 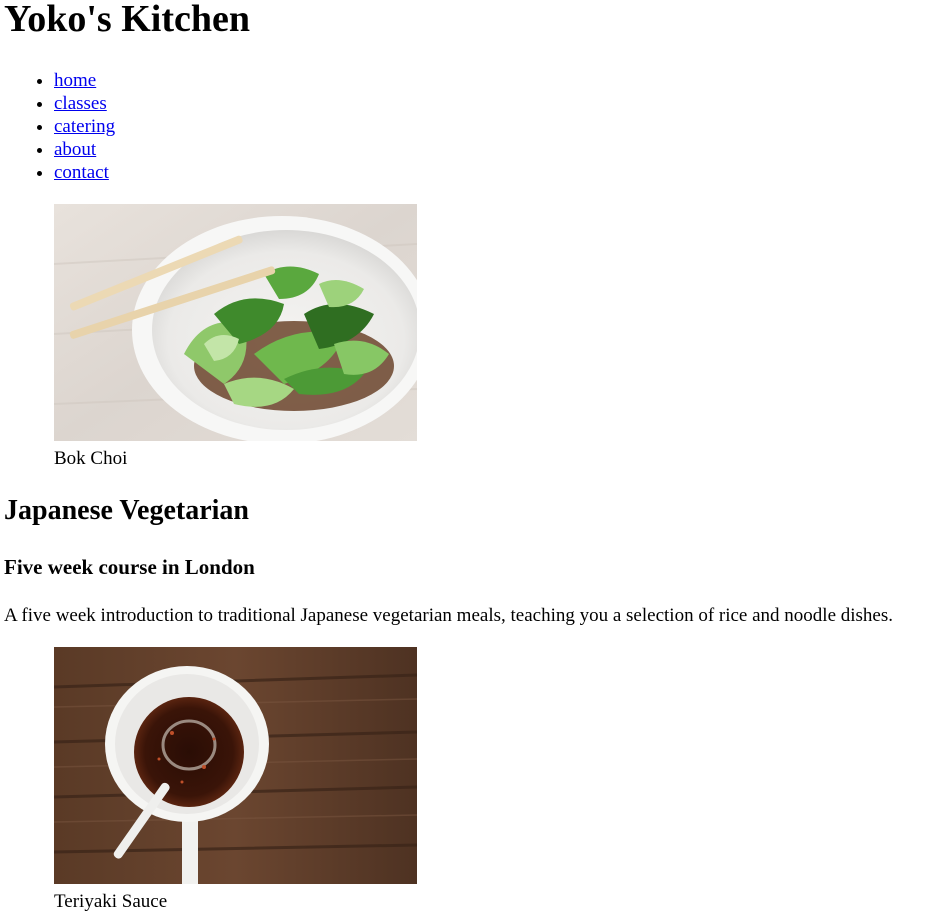 I want to click on nav-item-home: home, so click(x=84, y=80).